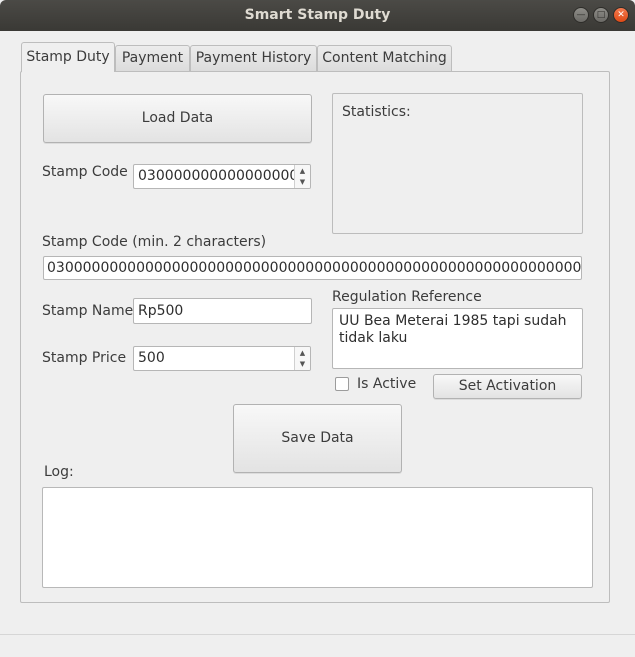 Image resolution: width=635 pixels, height=657 pixels. I want to click on stamp-price-label: Stamp Price, so click(84, 358).